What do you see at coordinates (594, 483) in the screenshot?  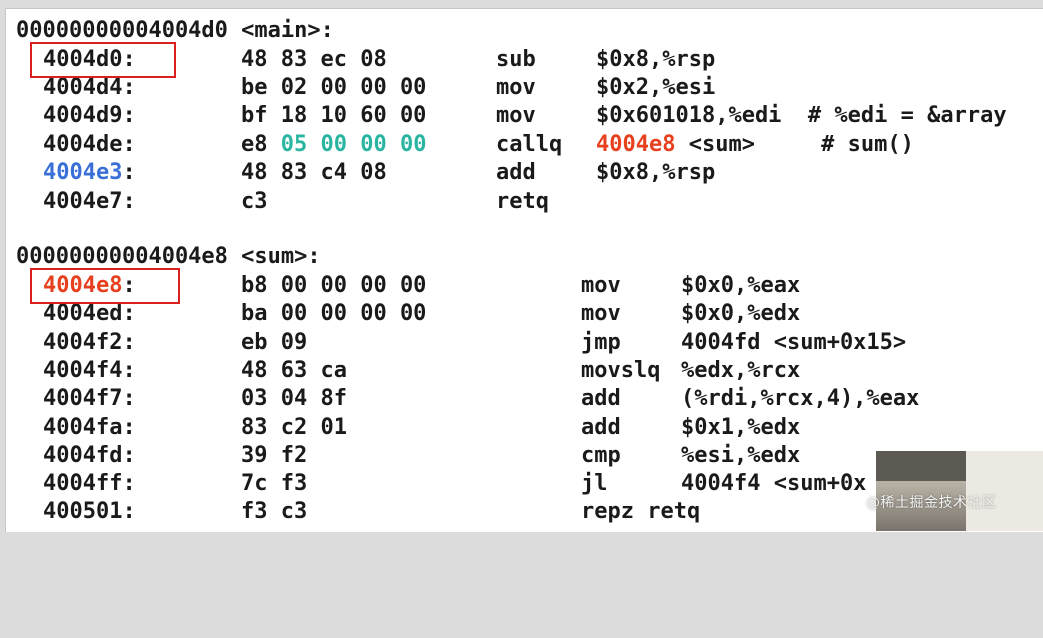 I see `sum-row-7-mnemonic: jl` at bounding box center [594, 483].